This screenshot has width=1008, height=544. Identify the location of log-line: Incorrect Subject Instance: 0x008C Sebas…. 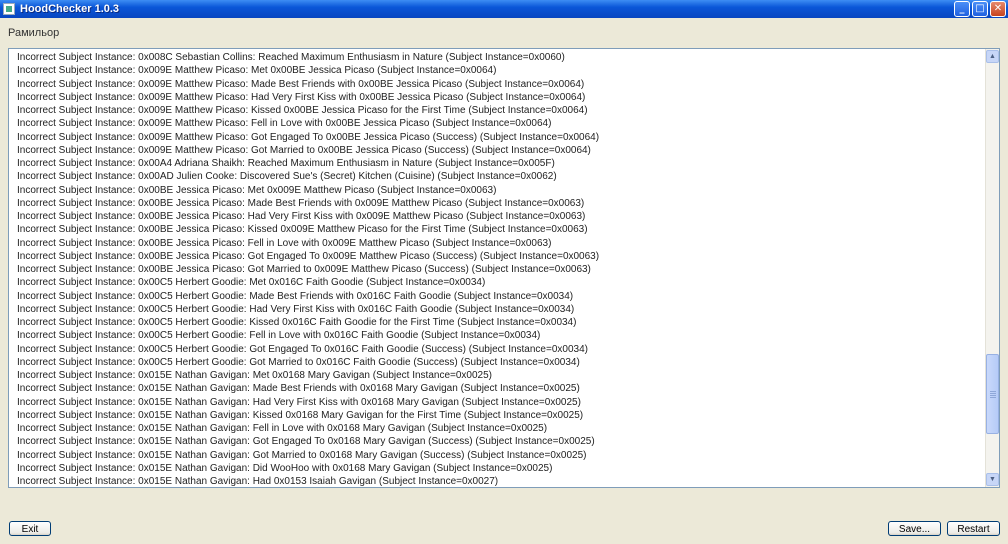
(499, 57).